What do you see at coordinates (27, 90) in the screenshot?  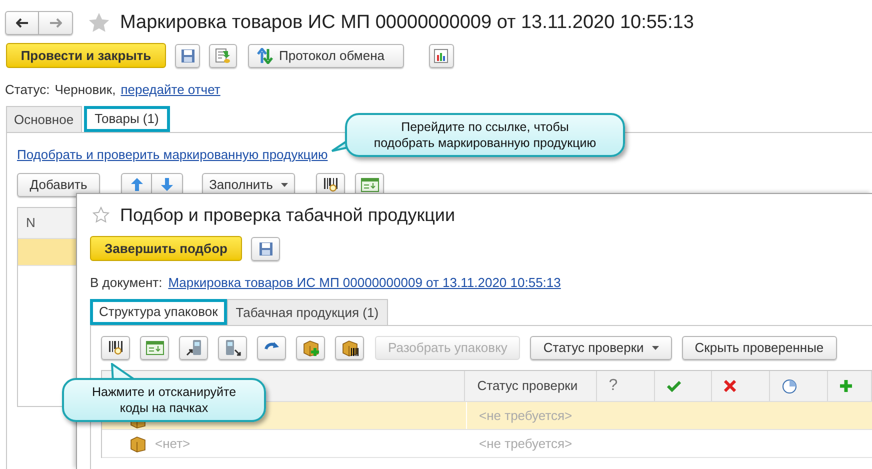 I see `status-label: Статус:` at bounding box center [27, 90].